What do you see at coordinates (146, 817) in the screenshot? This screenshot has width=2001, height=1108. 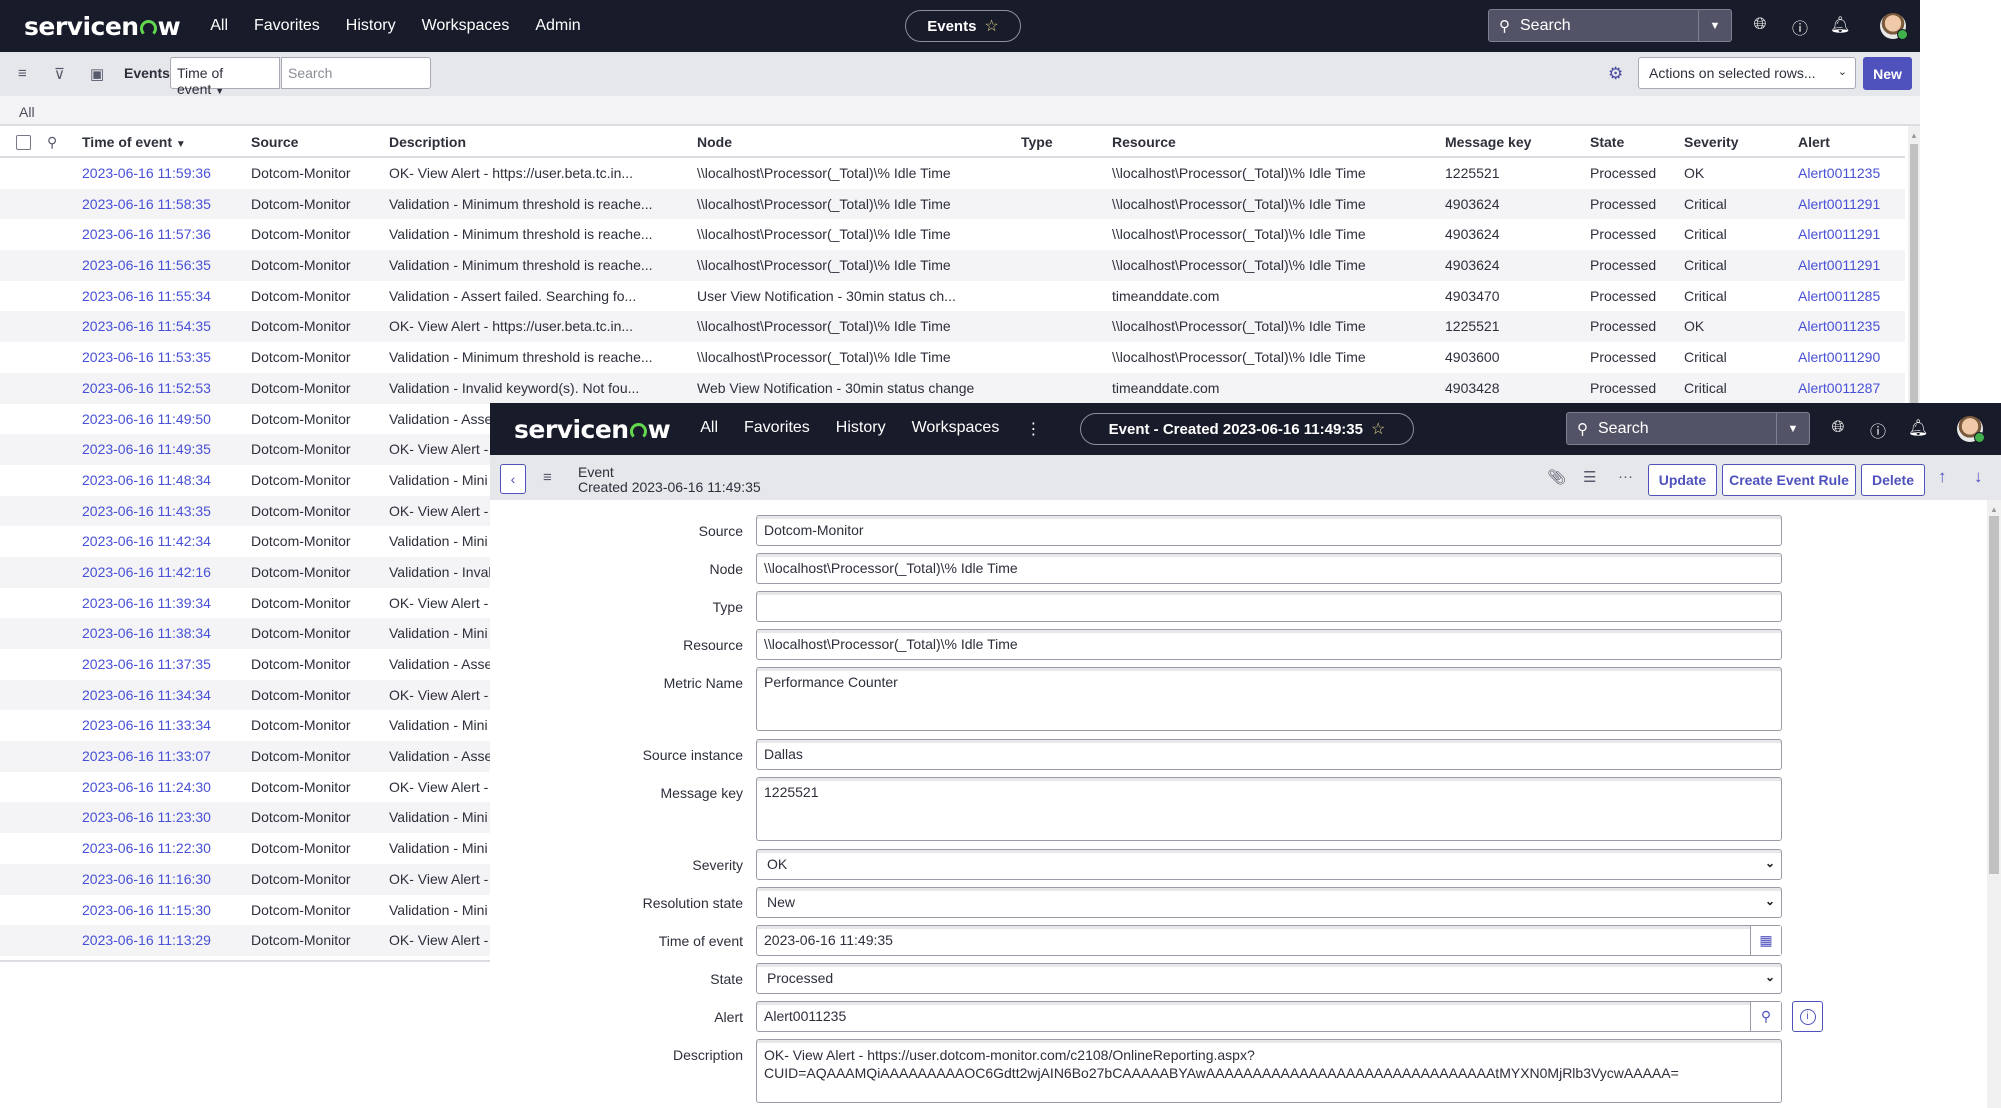 I see `cell-time: 2023-06-16 11:23:30` at bounding box center [146, 817].